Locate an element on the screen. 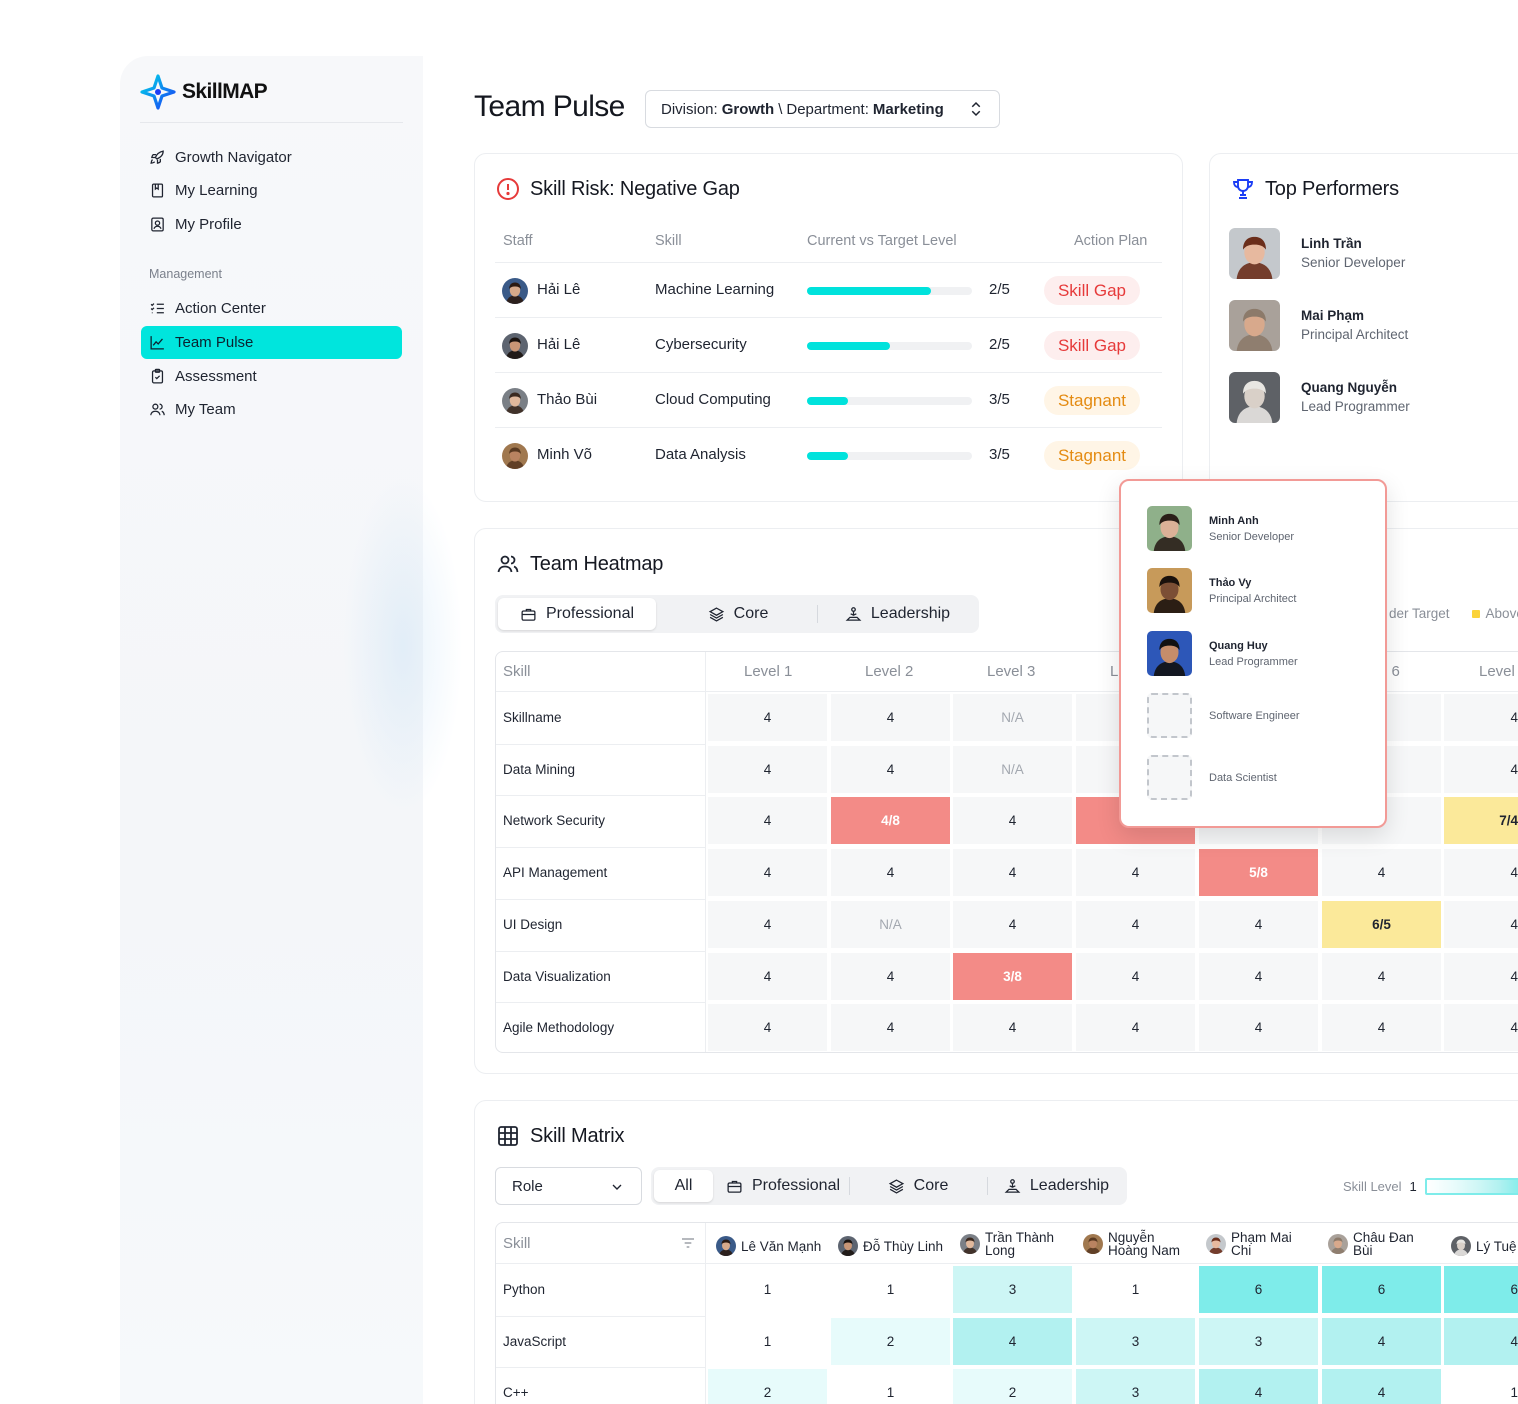 The image size is (1518, 1404). employee-header: Nguyễn Hoàng Nam is located at coordinates (1131, 1244).